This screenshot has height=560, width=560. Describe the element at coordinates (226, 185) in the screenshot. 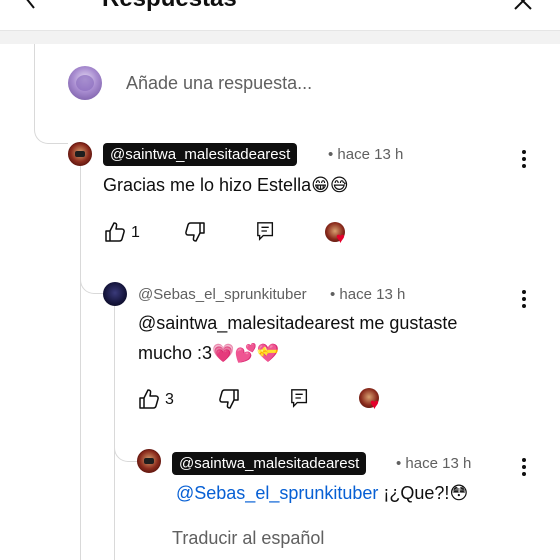

I see `comment-text: Gracias me lo hizo Estella😁😅` at that location.